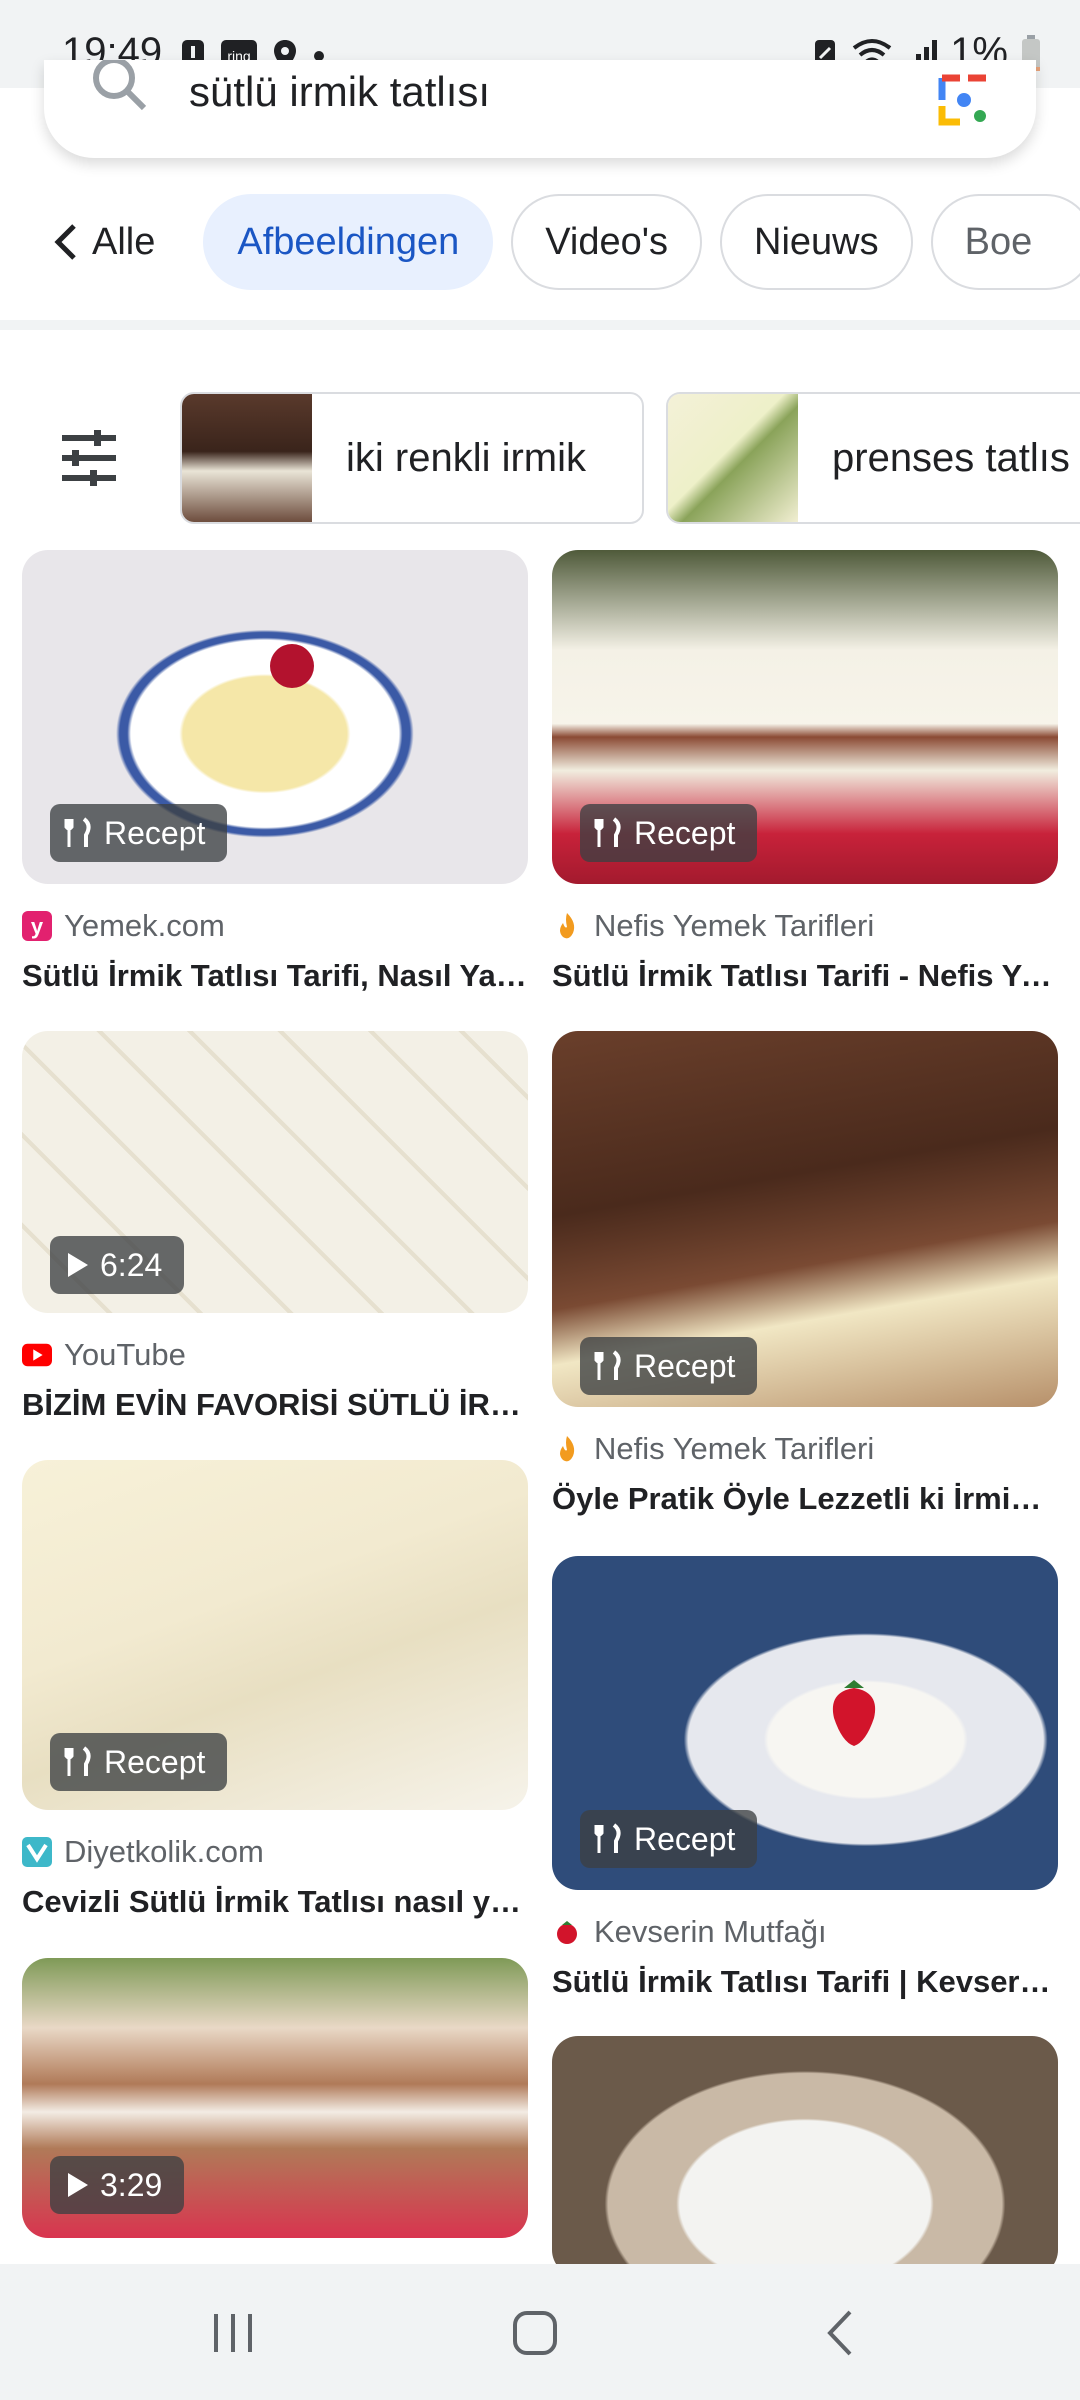 The width and height of the screenshot is (1080, 2400). What do you see at coordinates (37, 1355) in the screenshot?
I see `youtube-icon` at bounding box center [37, 1355].